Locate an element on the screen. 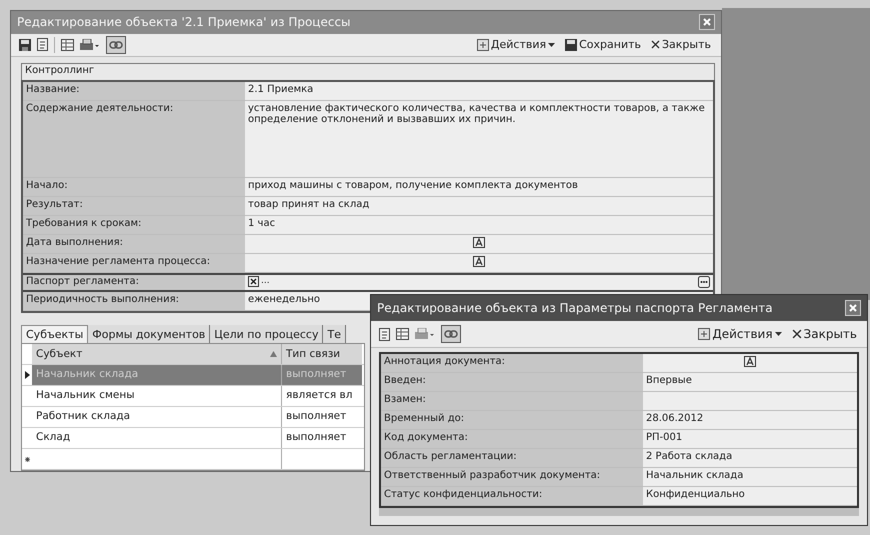 This screenshot has height=535, width=870. value-field: приход машины с товаром, получение комплекта документов is located at coordinates (479, 187).